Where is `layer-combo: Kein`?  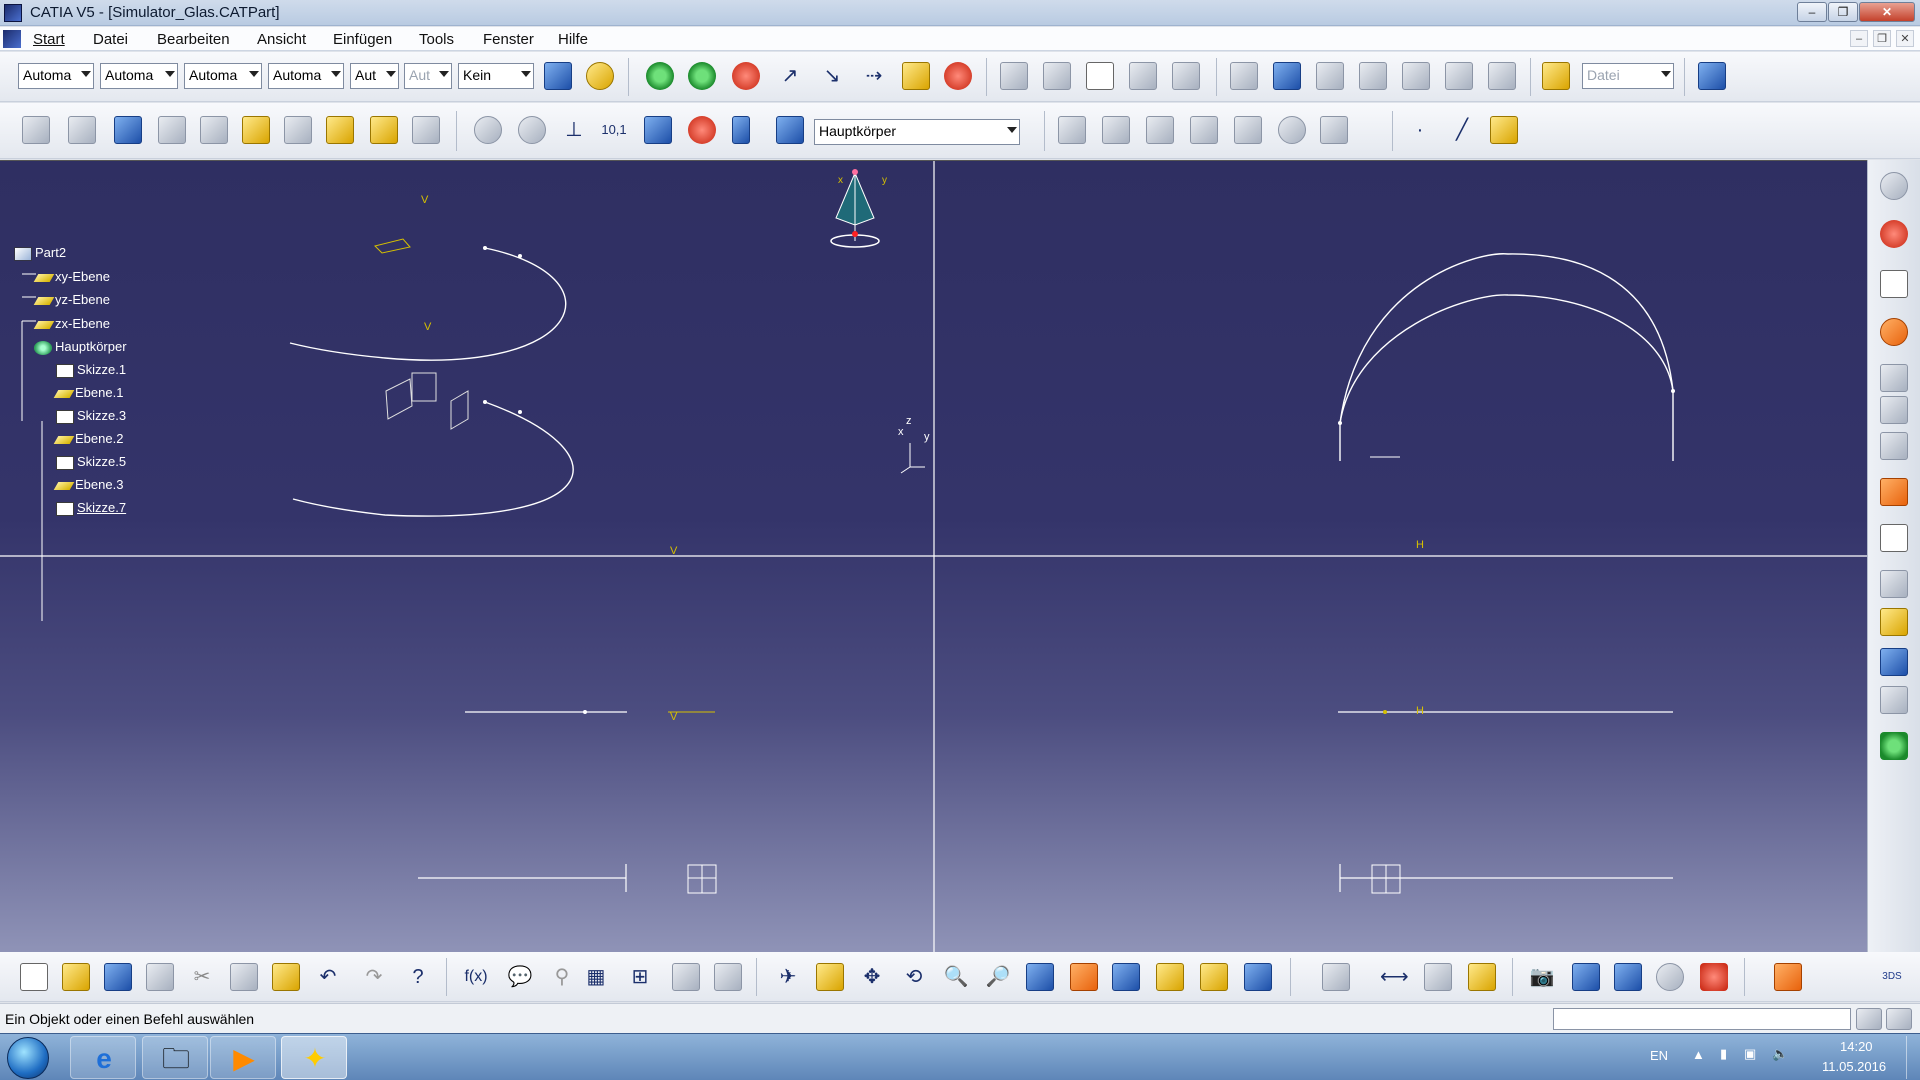
layer-combo: Kein is located at coordinates (496, 76).